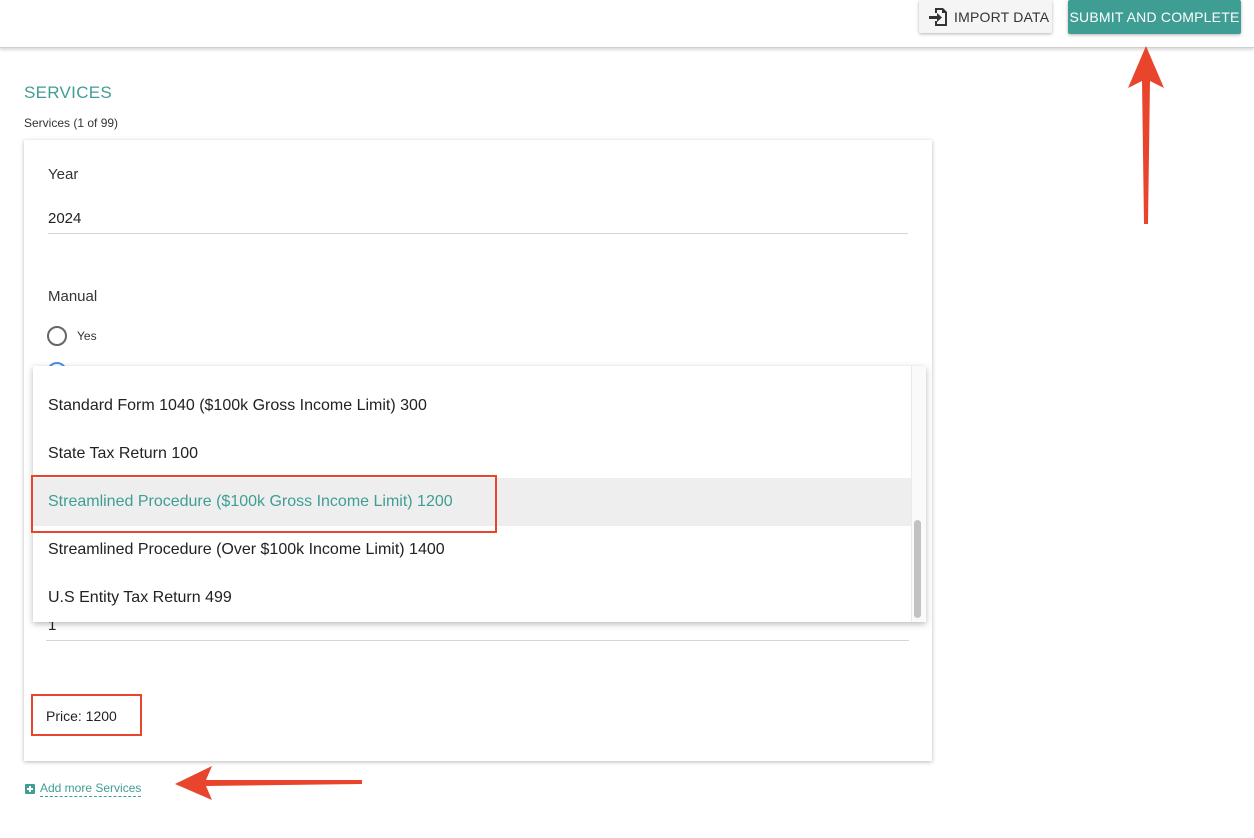 This screenshot has height=838, width=1254. I want to click on up-arrow-annotation, so click(1146, 135).